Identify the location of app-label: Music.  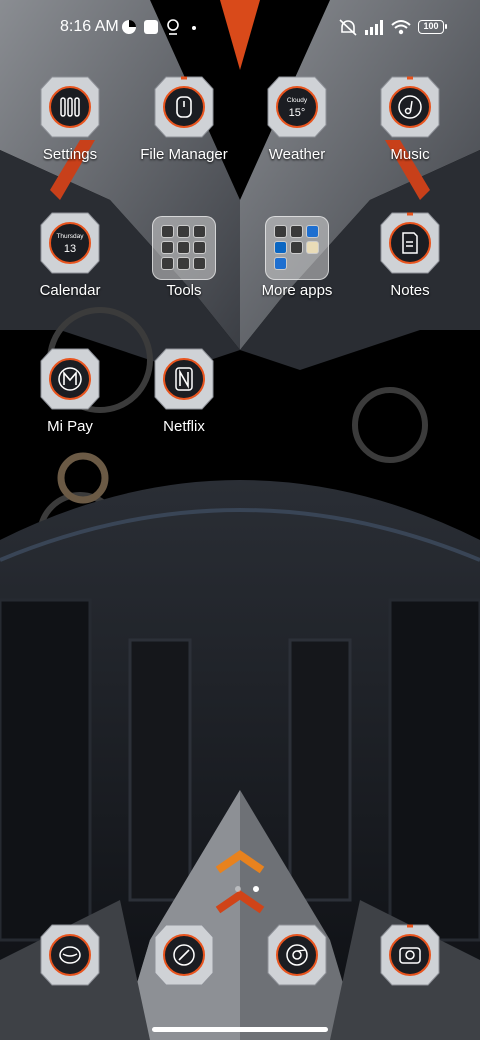
(410, 154).